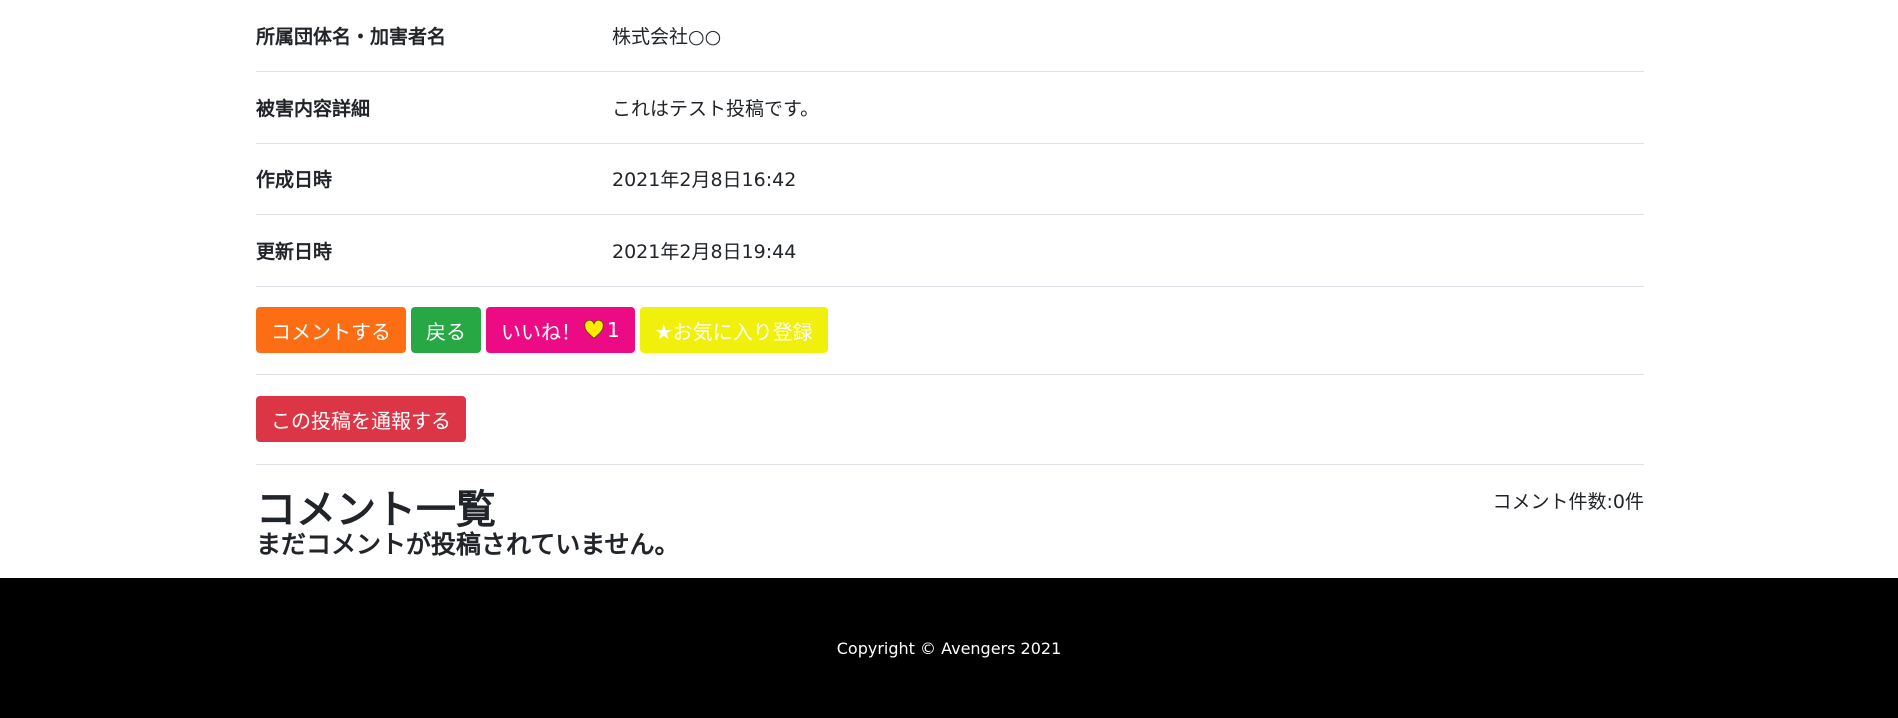  Describe the element at coordinates (541, 331) in the screenshot. I see `like-label: いいね！` at that location.